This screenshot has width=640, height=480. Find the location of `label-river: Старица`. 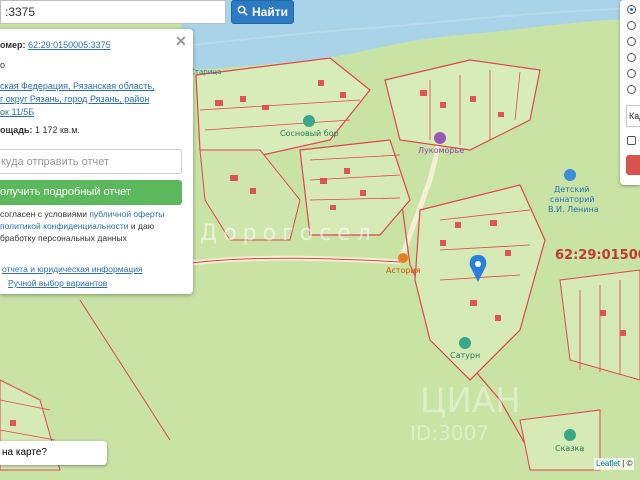

label-river: Старица is located at coordinates (205, 72).